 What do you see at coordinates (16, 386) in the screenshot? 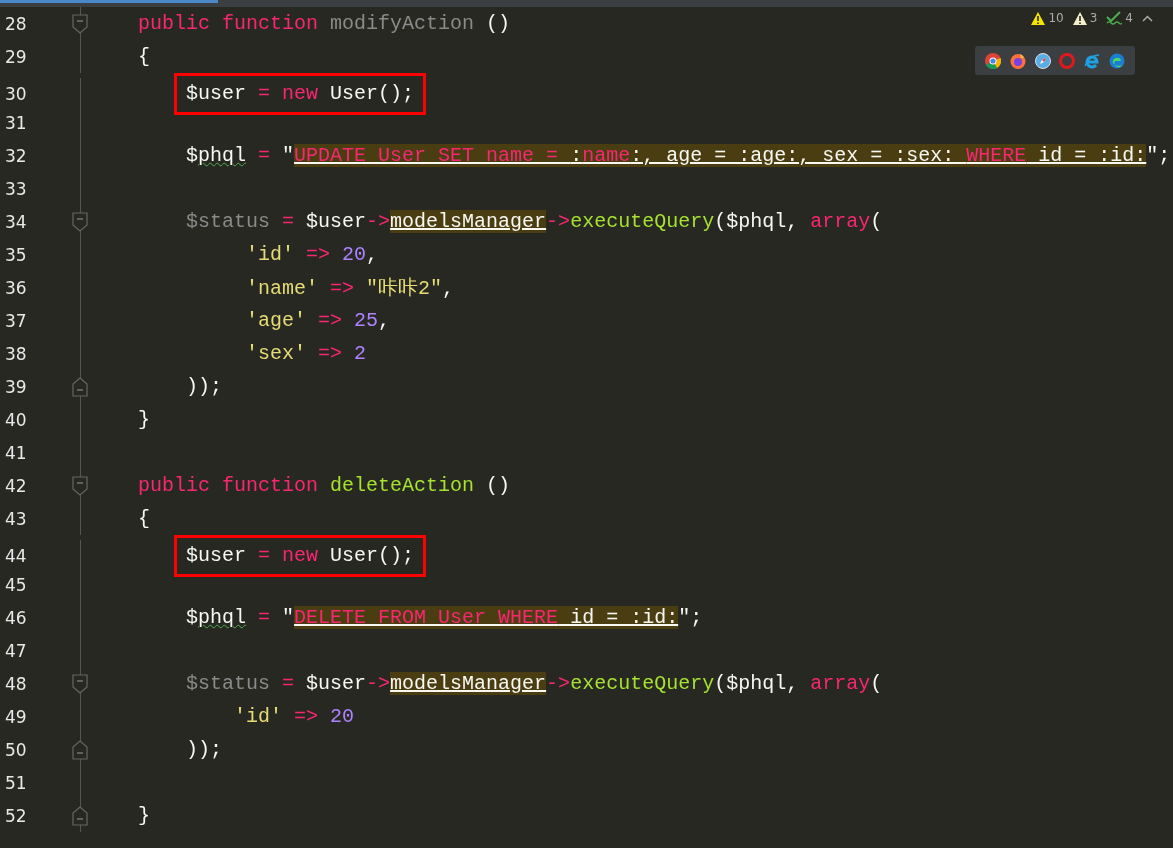
I see `line-number: 39` at bounding box center [16, 386].